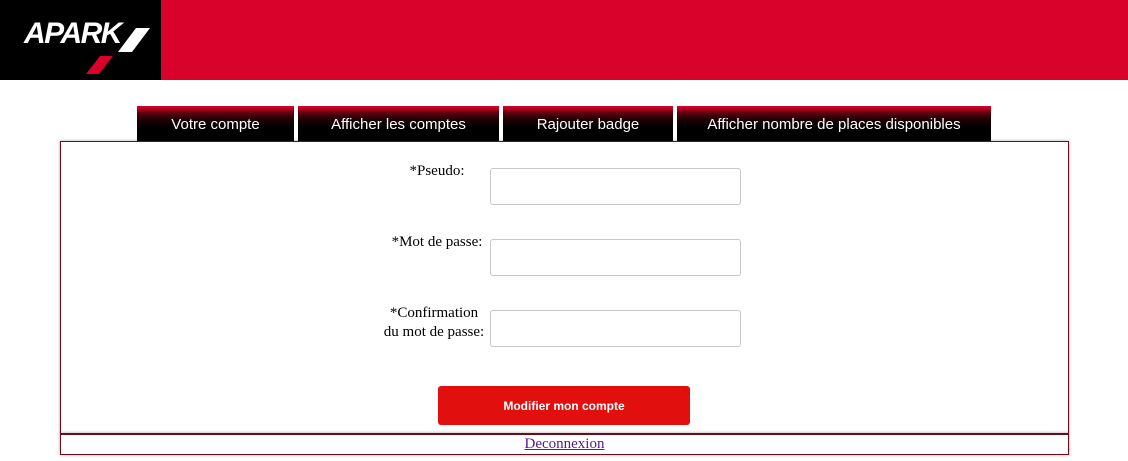  I want to click on password-input, so click(615, 257).